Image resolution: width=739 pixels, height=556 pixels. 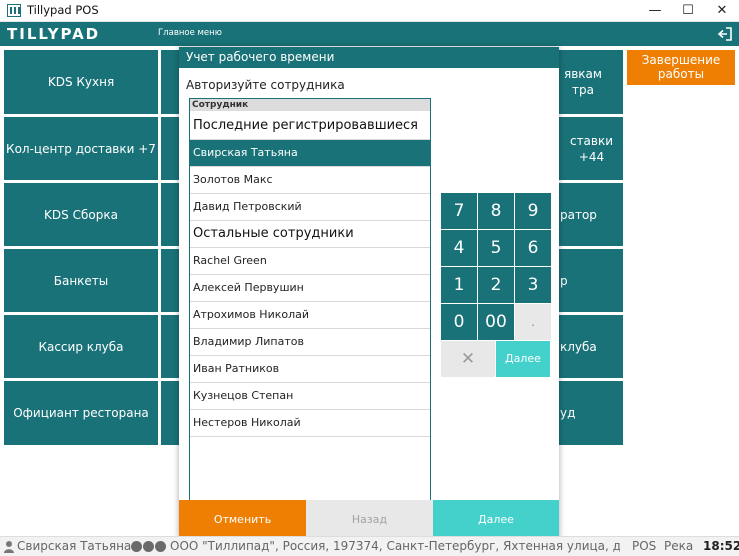 I want to click on list-item: Rachel Green, so click(x=310, y=261).